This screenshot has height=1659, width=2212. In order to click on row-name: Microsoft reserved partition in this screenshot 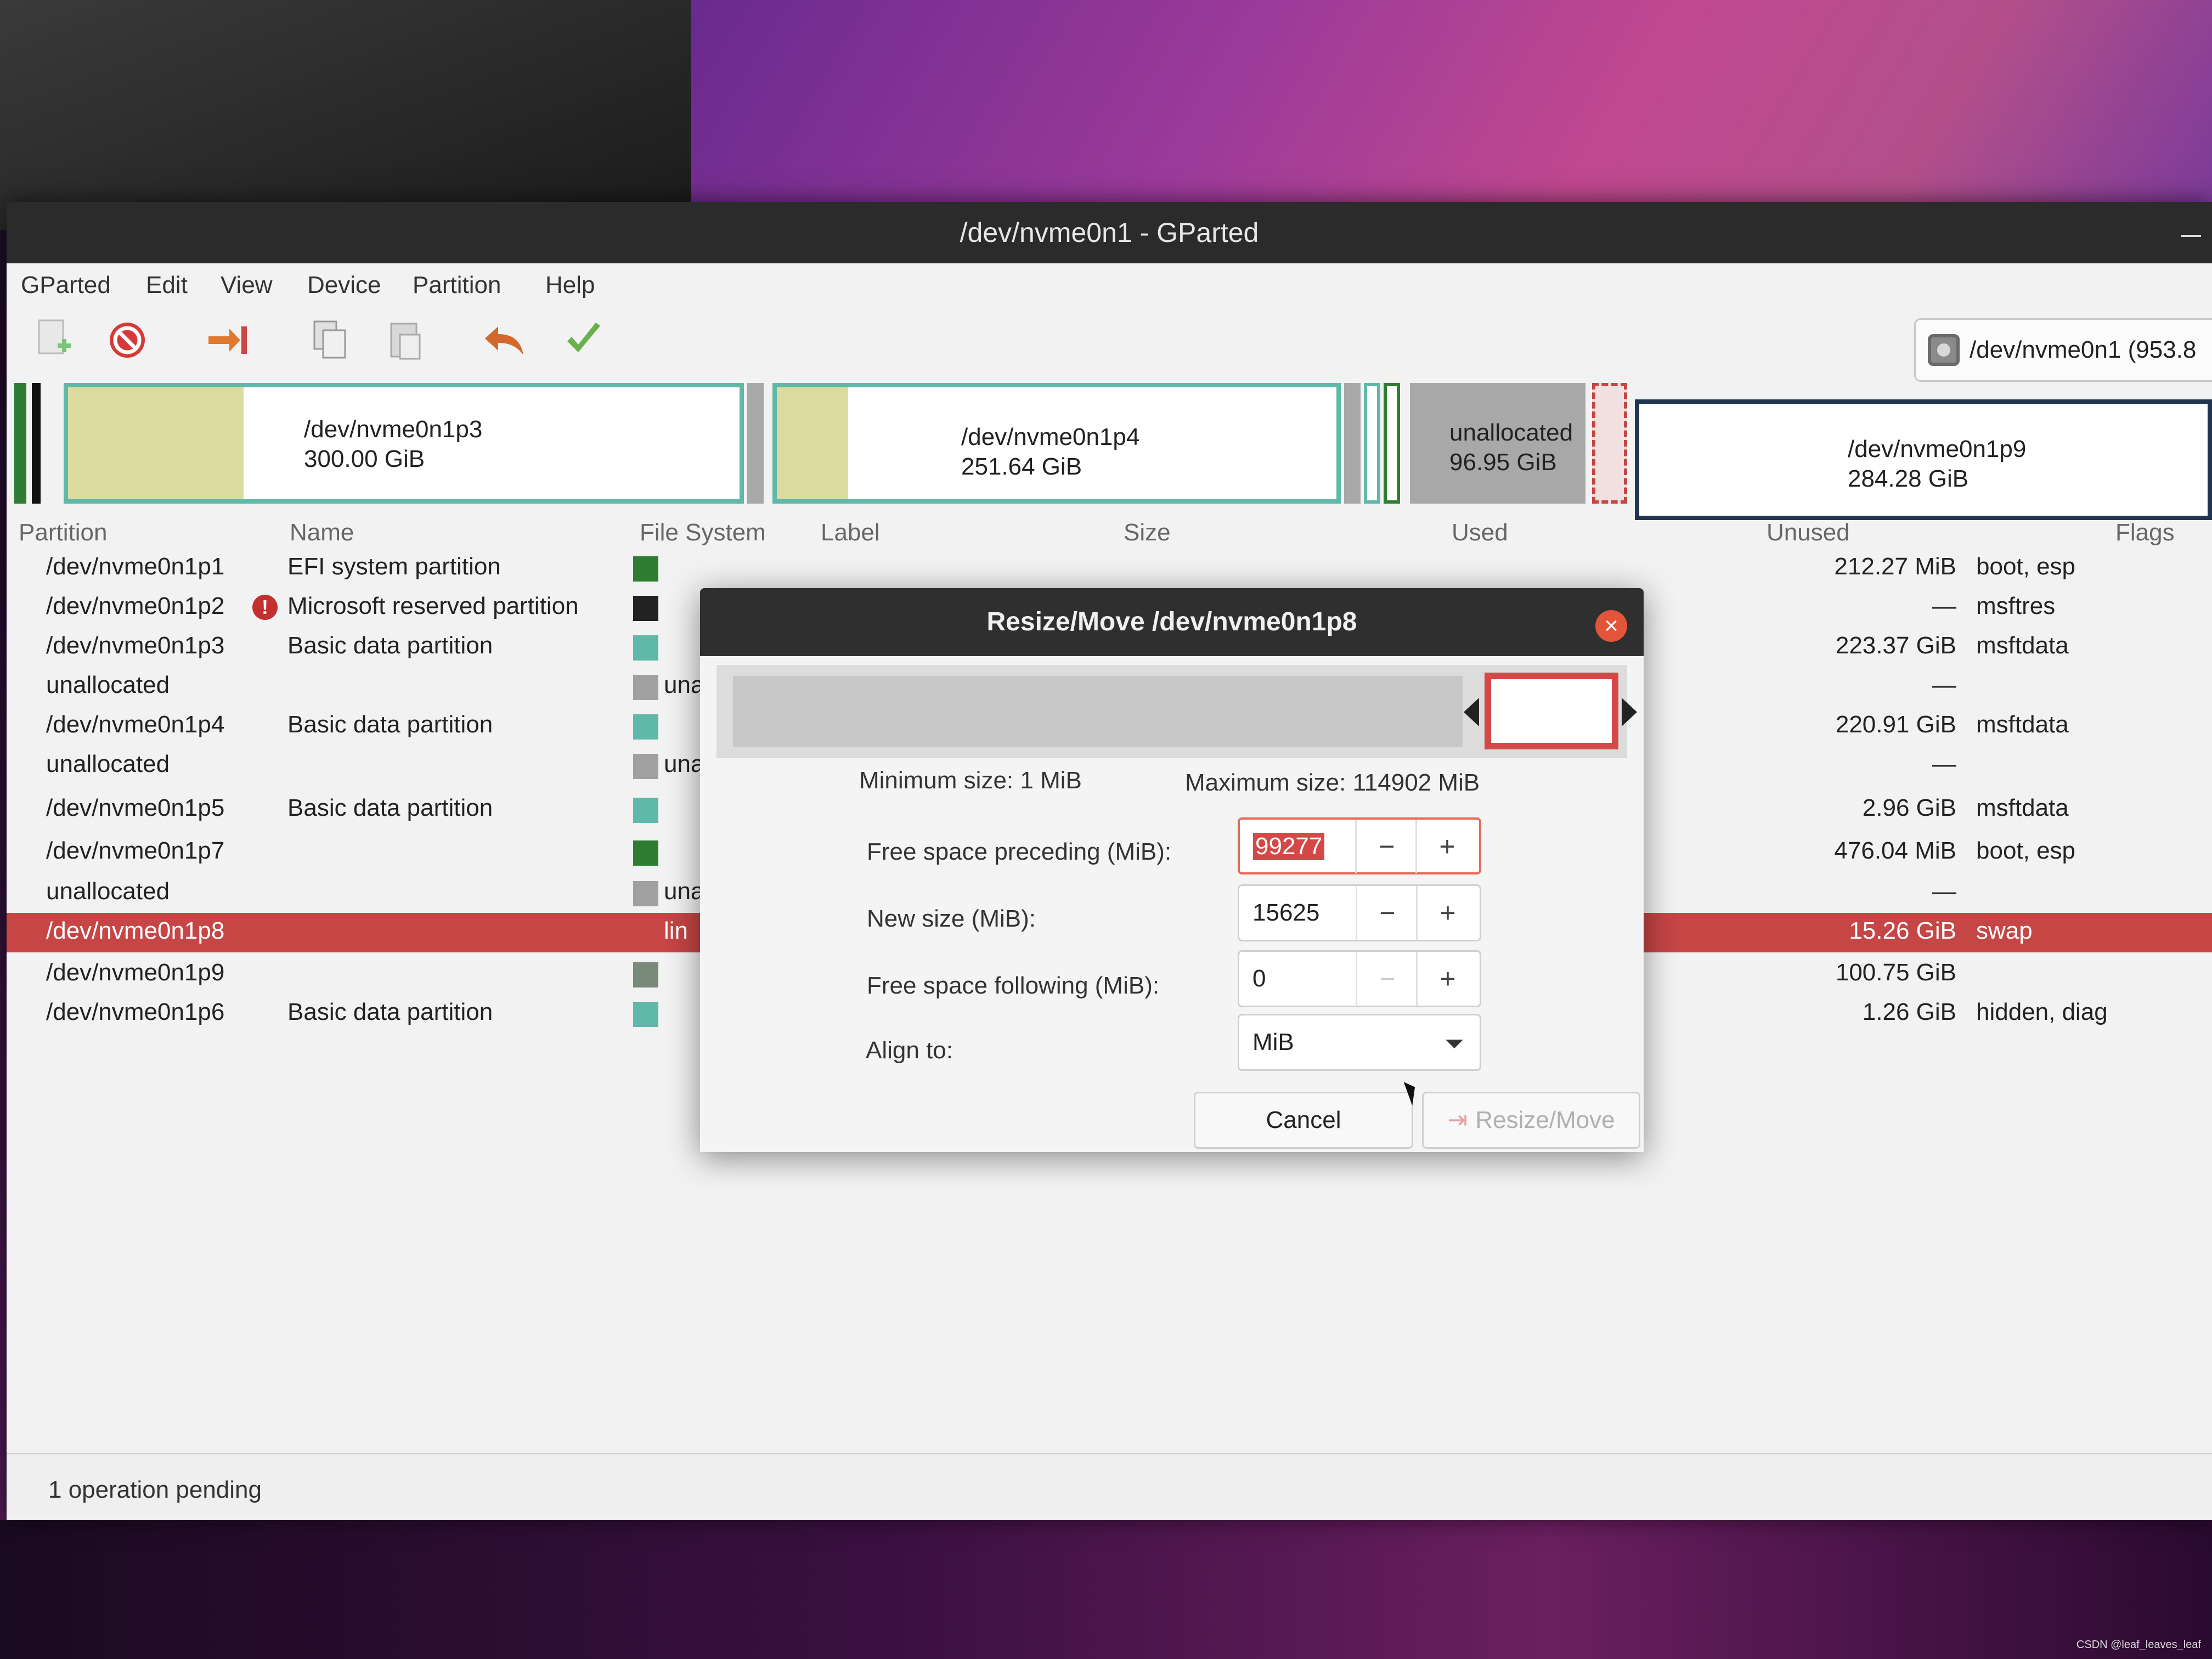, I will do `click(433, 605)`.